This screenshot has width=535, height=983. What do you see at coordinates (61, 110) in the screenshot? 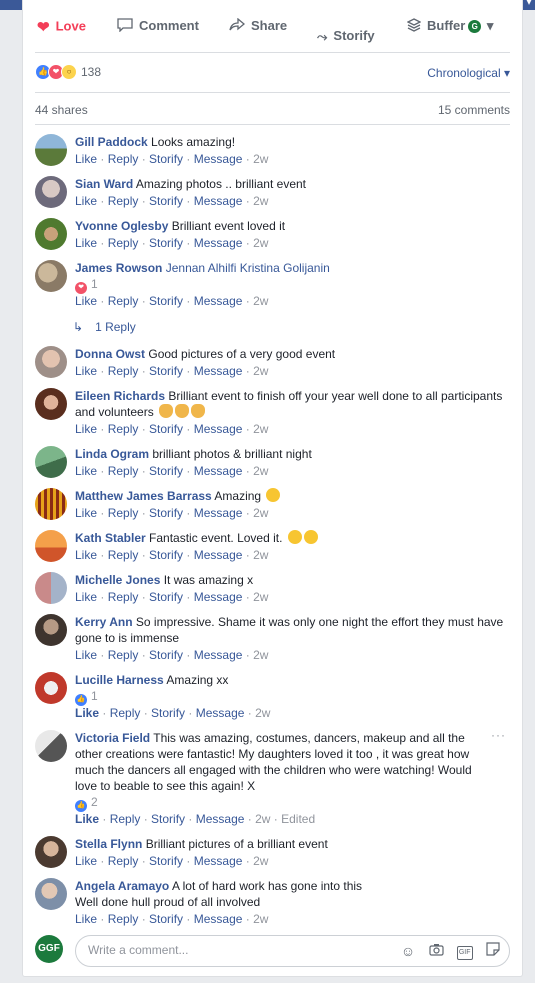
I see `shares-count: 44 shares` at bounding box center [61, 110].